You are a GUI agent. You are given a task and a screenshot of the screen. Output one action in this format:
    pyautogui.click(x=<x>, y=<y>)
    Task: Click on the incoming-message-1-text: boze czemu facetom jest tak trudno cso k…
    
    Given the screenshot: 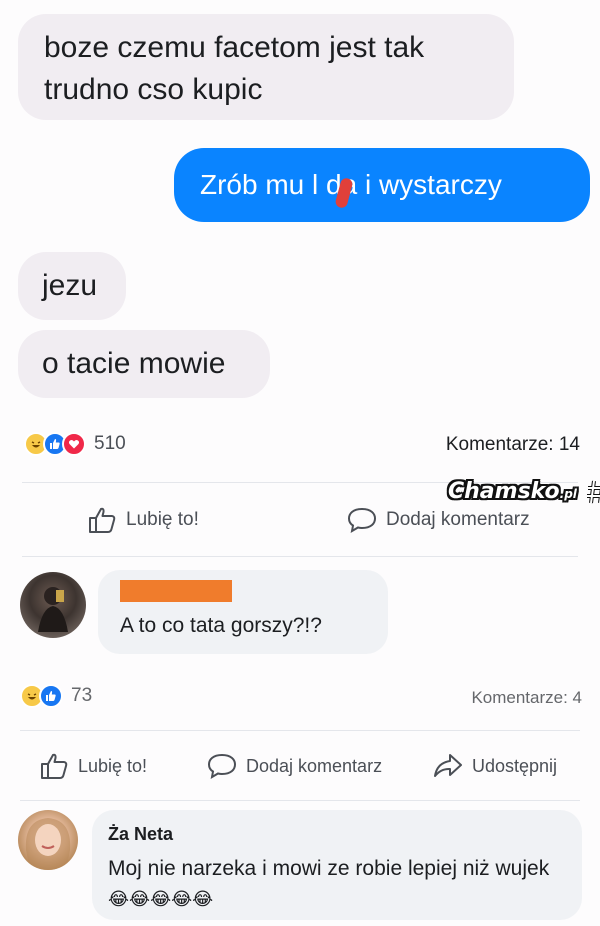 What is the action you would take?
    pyautogui.click(x=234, y=68)
    